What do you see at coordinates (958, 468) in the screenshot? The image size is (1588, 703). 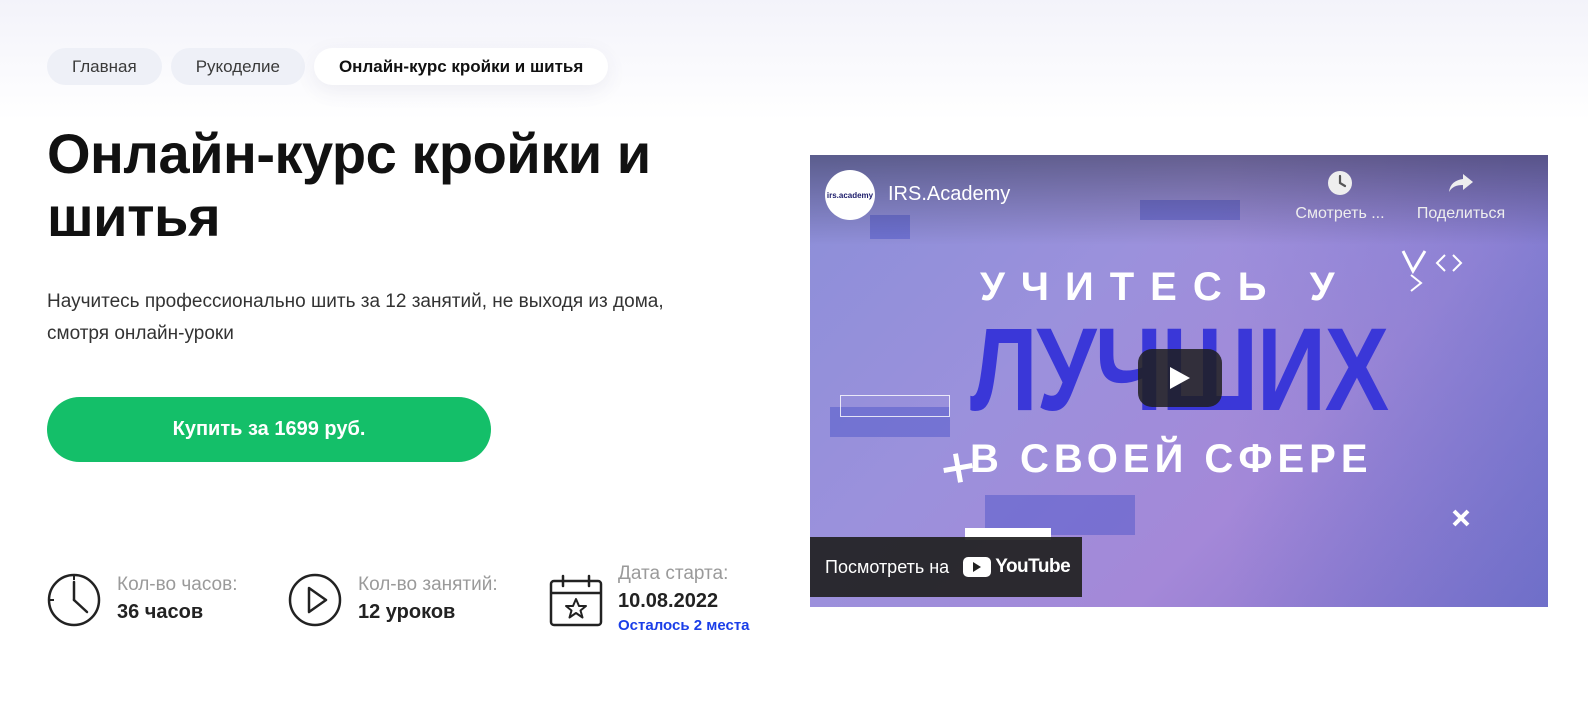 I see `plus-icon` at bounding box center [958, 468].